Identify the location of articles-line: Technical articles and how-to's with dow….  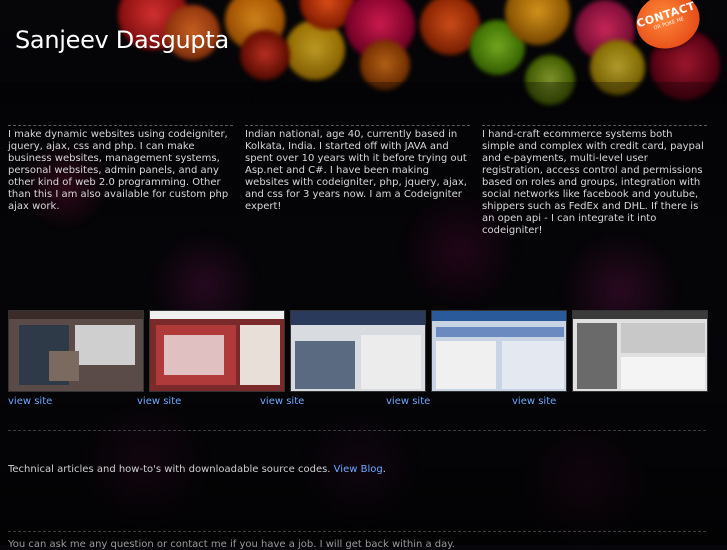
(197, 469).